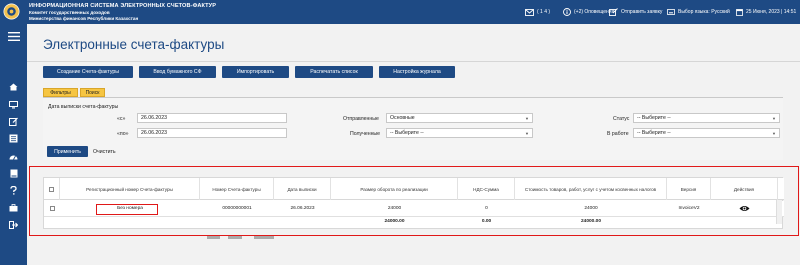  Describe the element at coordinates (459, 133) in the screenshot. I see `received-select: -- Выберите -- ▼` at that location.